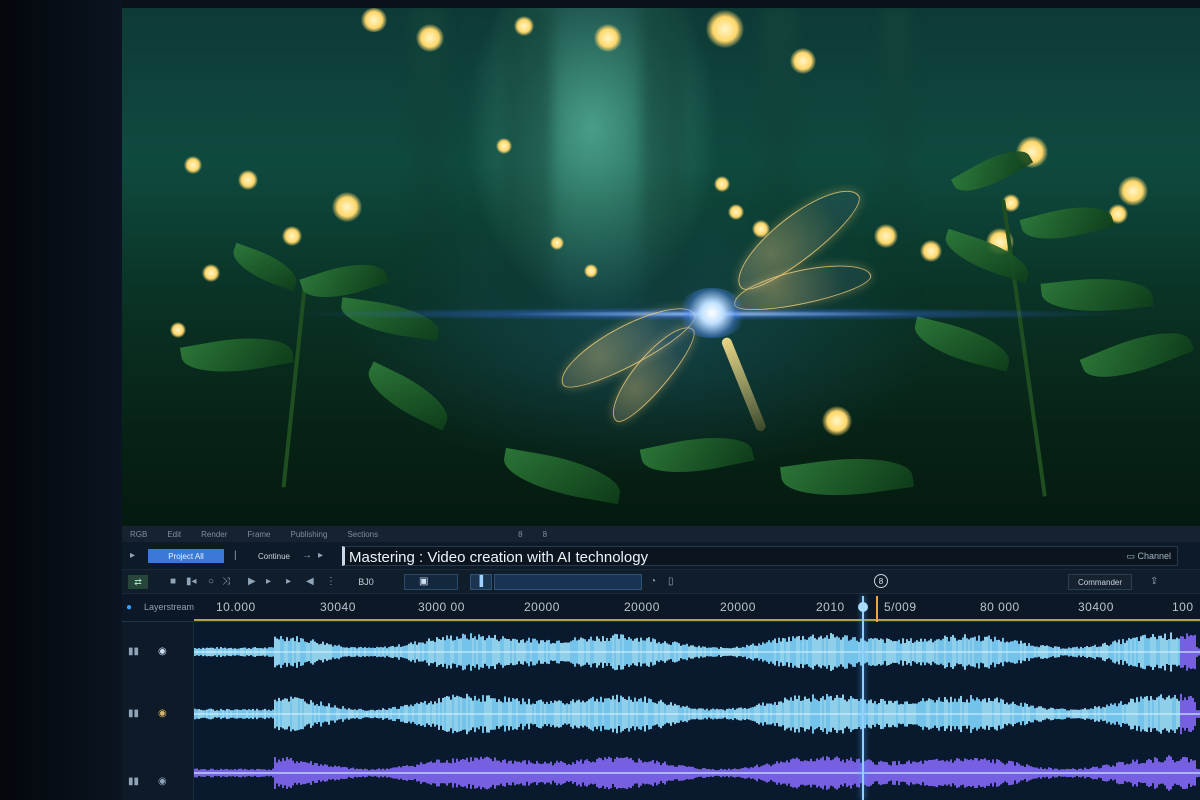 The width and height of the screenshot is (1200, 800). What do you see at coordinates (1100, 582) in the screenshot?
I see `commander-button: Commander` at bounding box center [1100, 582].